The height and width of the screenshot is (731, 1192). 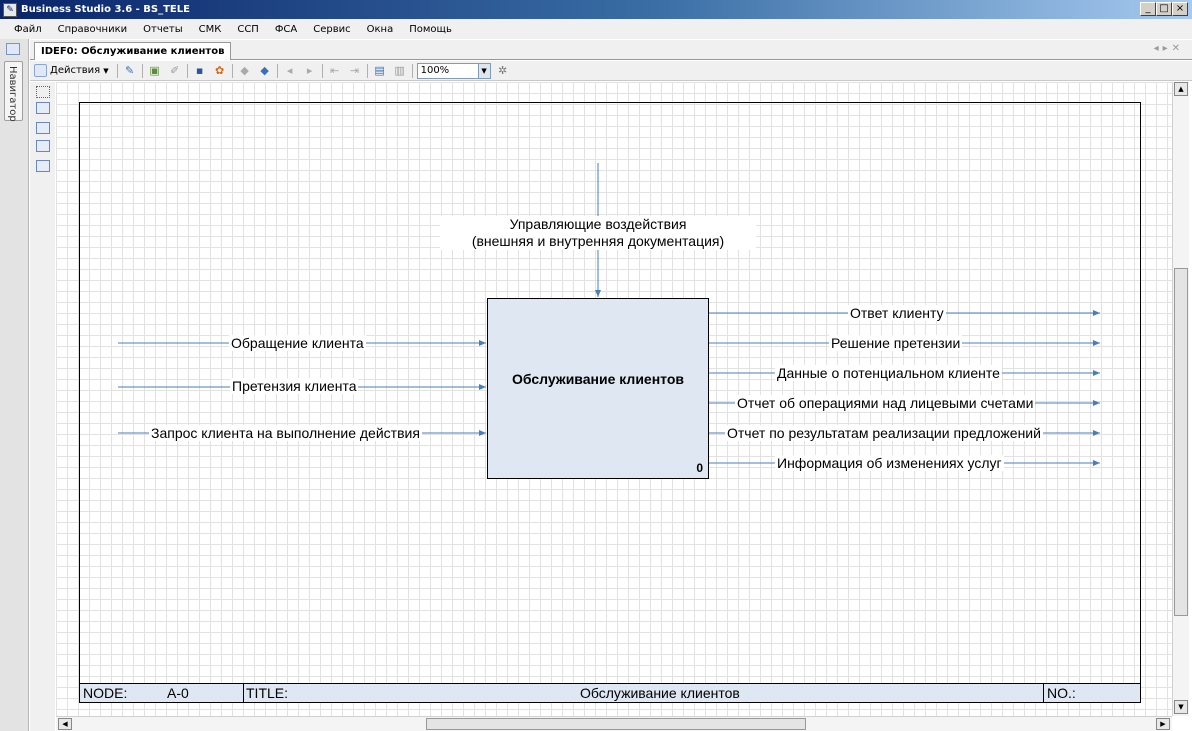 What do you see at coordinates (1181, 707) in the screenshot?
I see `scroll-down-icon: ▼` at bounding box center [1181, 707].